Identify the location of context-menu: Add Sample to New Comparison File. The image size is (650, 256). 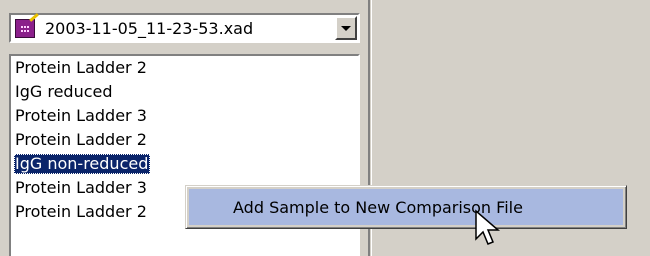
(406, 207).